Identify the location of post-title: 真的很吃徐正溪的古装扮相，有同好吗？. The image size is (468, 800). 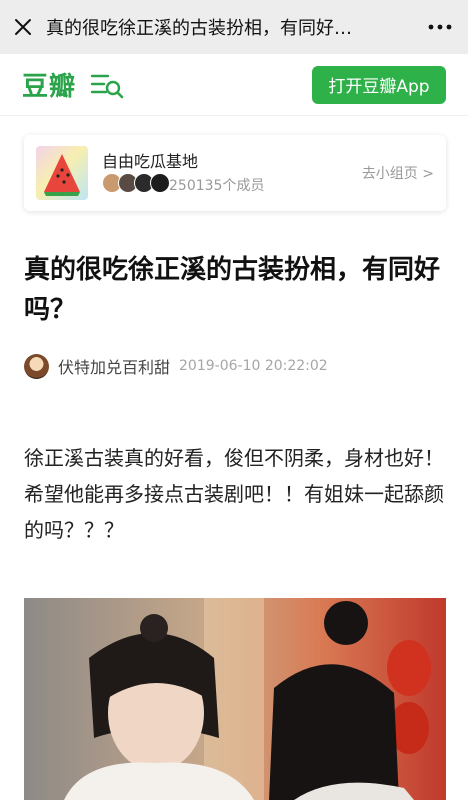
(232, 290).